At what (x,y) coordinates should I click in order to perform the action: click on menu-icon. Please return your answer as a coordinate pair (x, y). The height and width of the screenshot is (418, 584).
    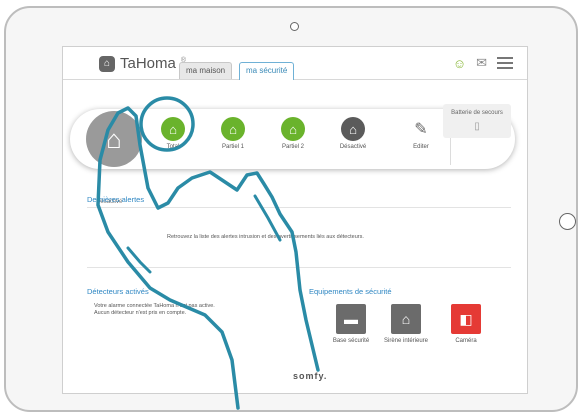
    Looking at the image, I should click on (505, 63).